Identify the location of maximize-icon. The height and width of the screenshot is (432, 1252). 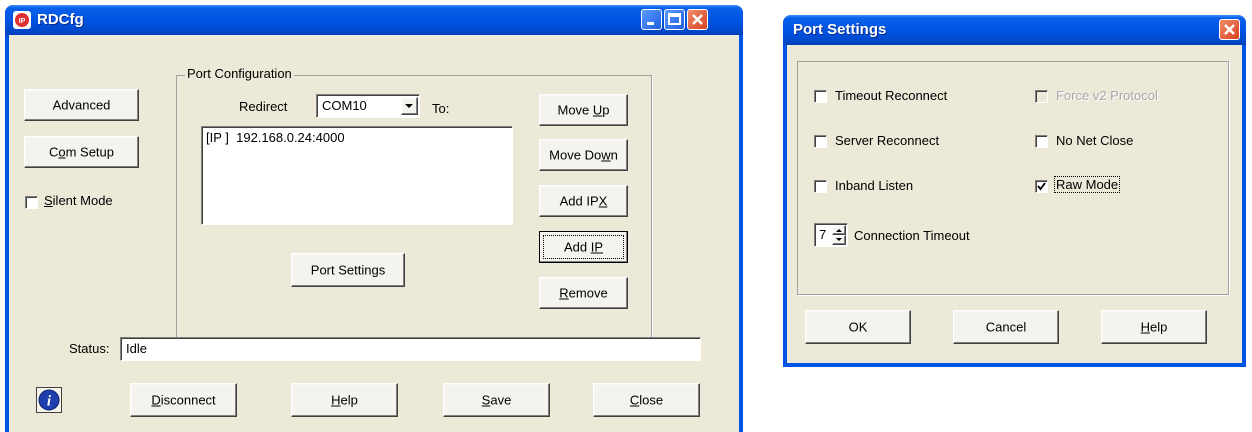
(674, 19).